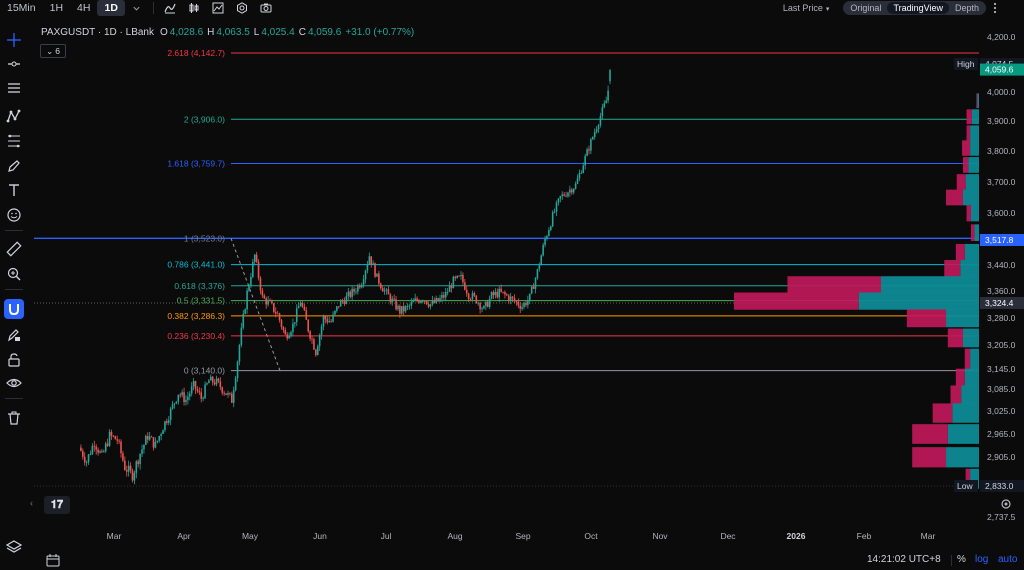  Describe the element at coordinates (111, 8) in the screenshot. I see `timeframe-1d: 1D` at that location.